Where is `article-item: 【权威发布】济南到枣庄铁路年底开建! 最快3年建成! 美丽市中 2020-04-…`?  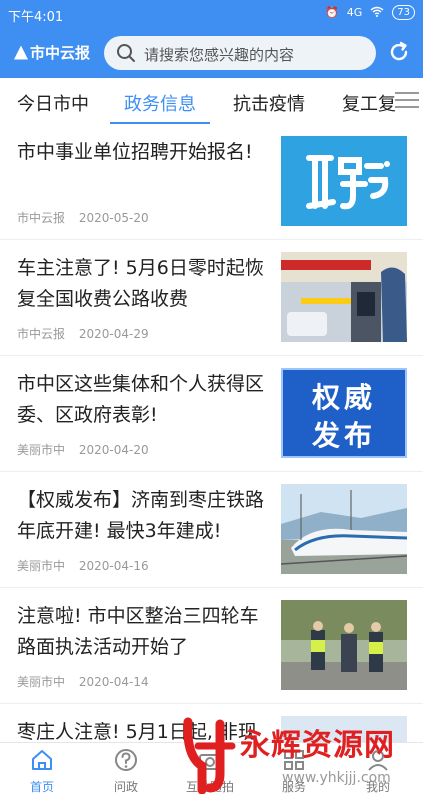
article-item: 【权威发布】济南到枣庄铁路年底开建! 最快3年建成! 美丽市中 2020-04-… is located at coordinates (211, 530).